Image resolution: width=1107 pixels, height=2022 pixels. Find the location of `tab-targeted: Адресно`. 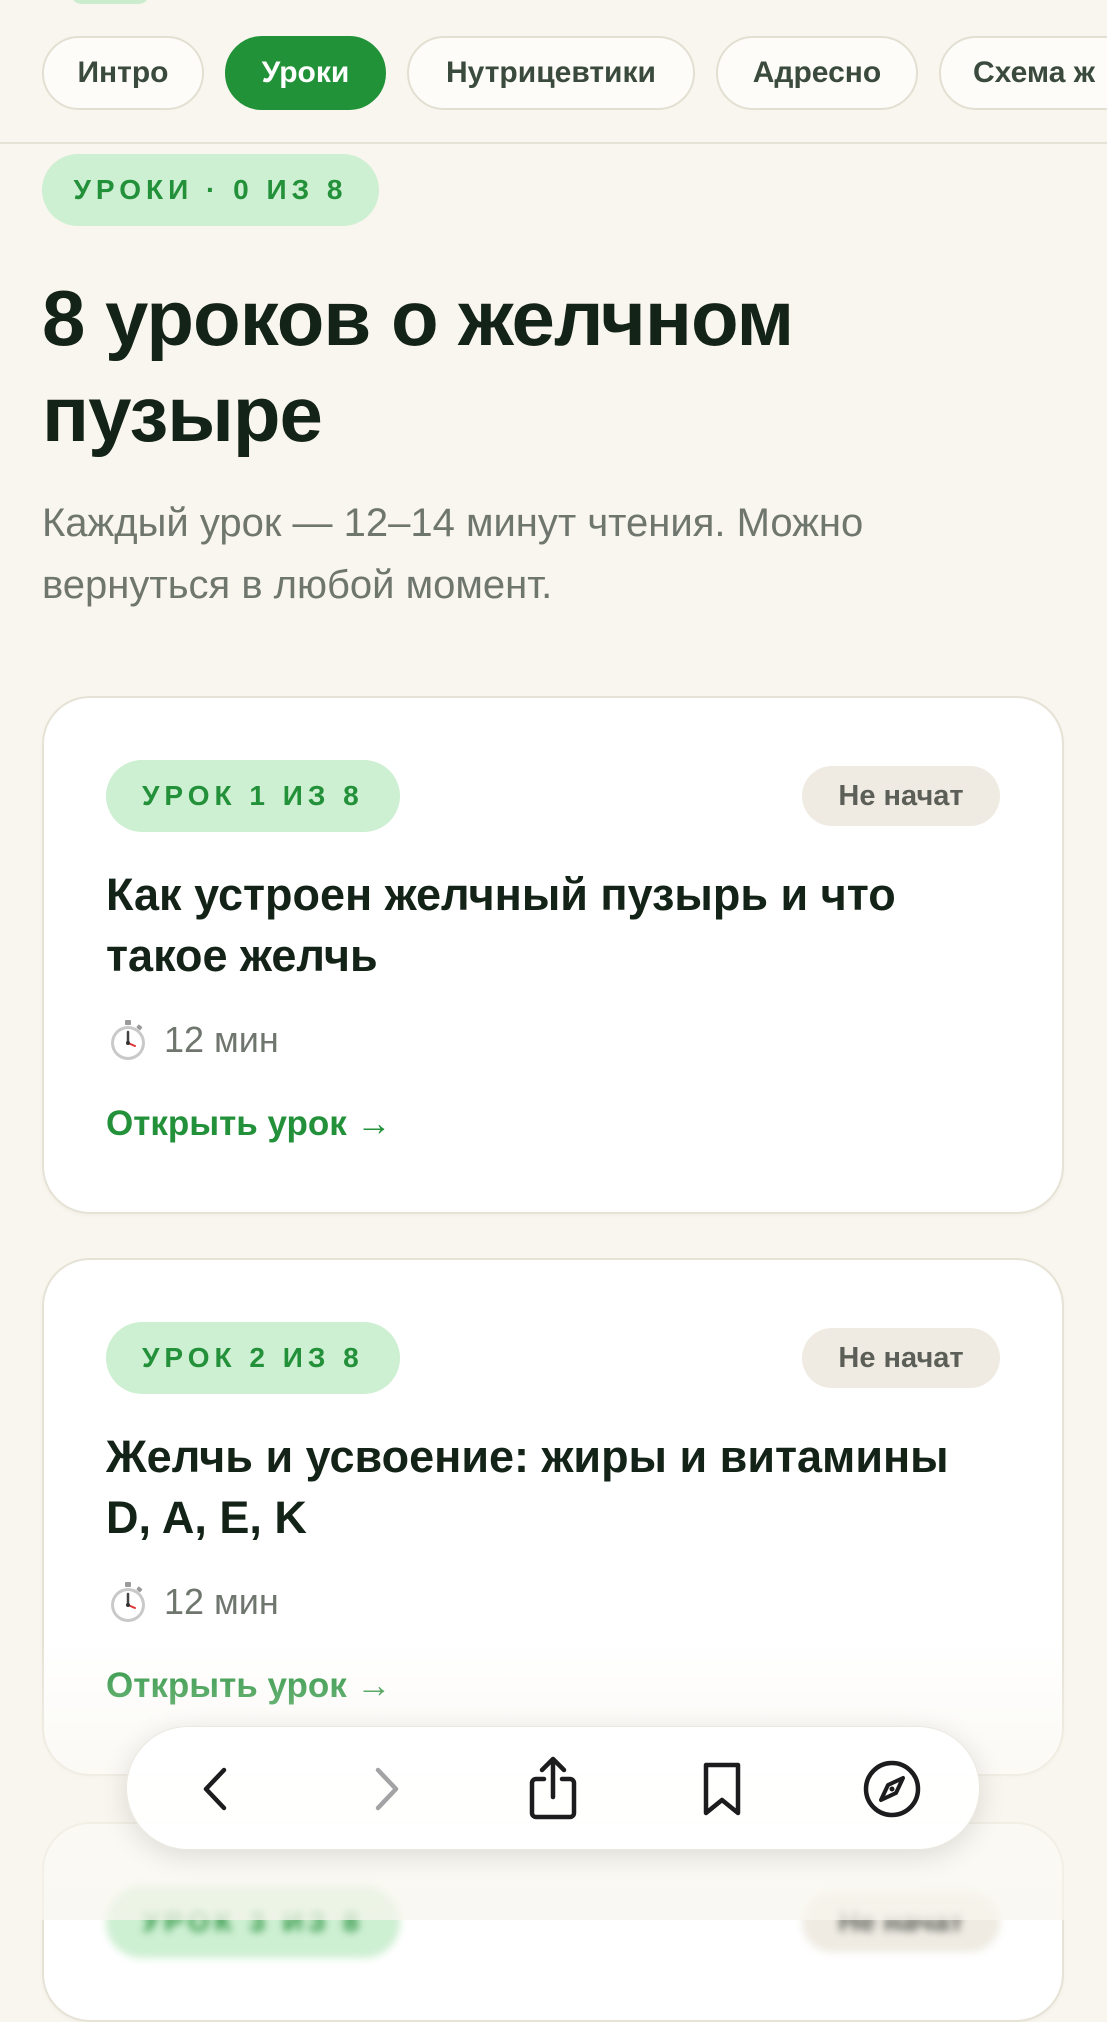

tab-targeted: Адресно is located at coordinates (817, 73).